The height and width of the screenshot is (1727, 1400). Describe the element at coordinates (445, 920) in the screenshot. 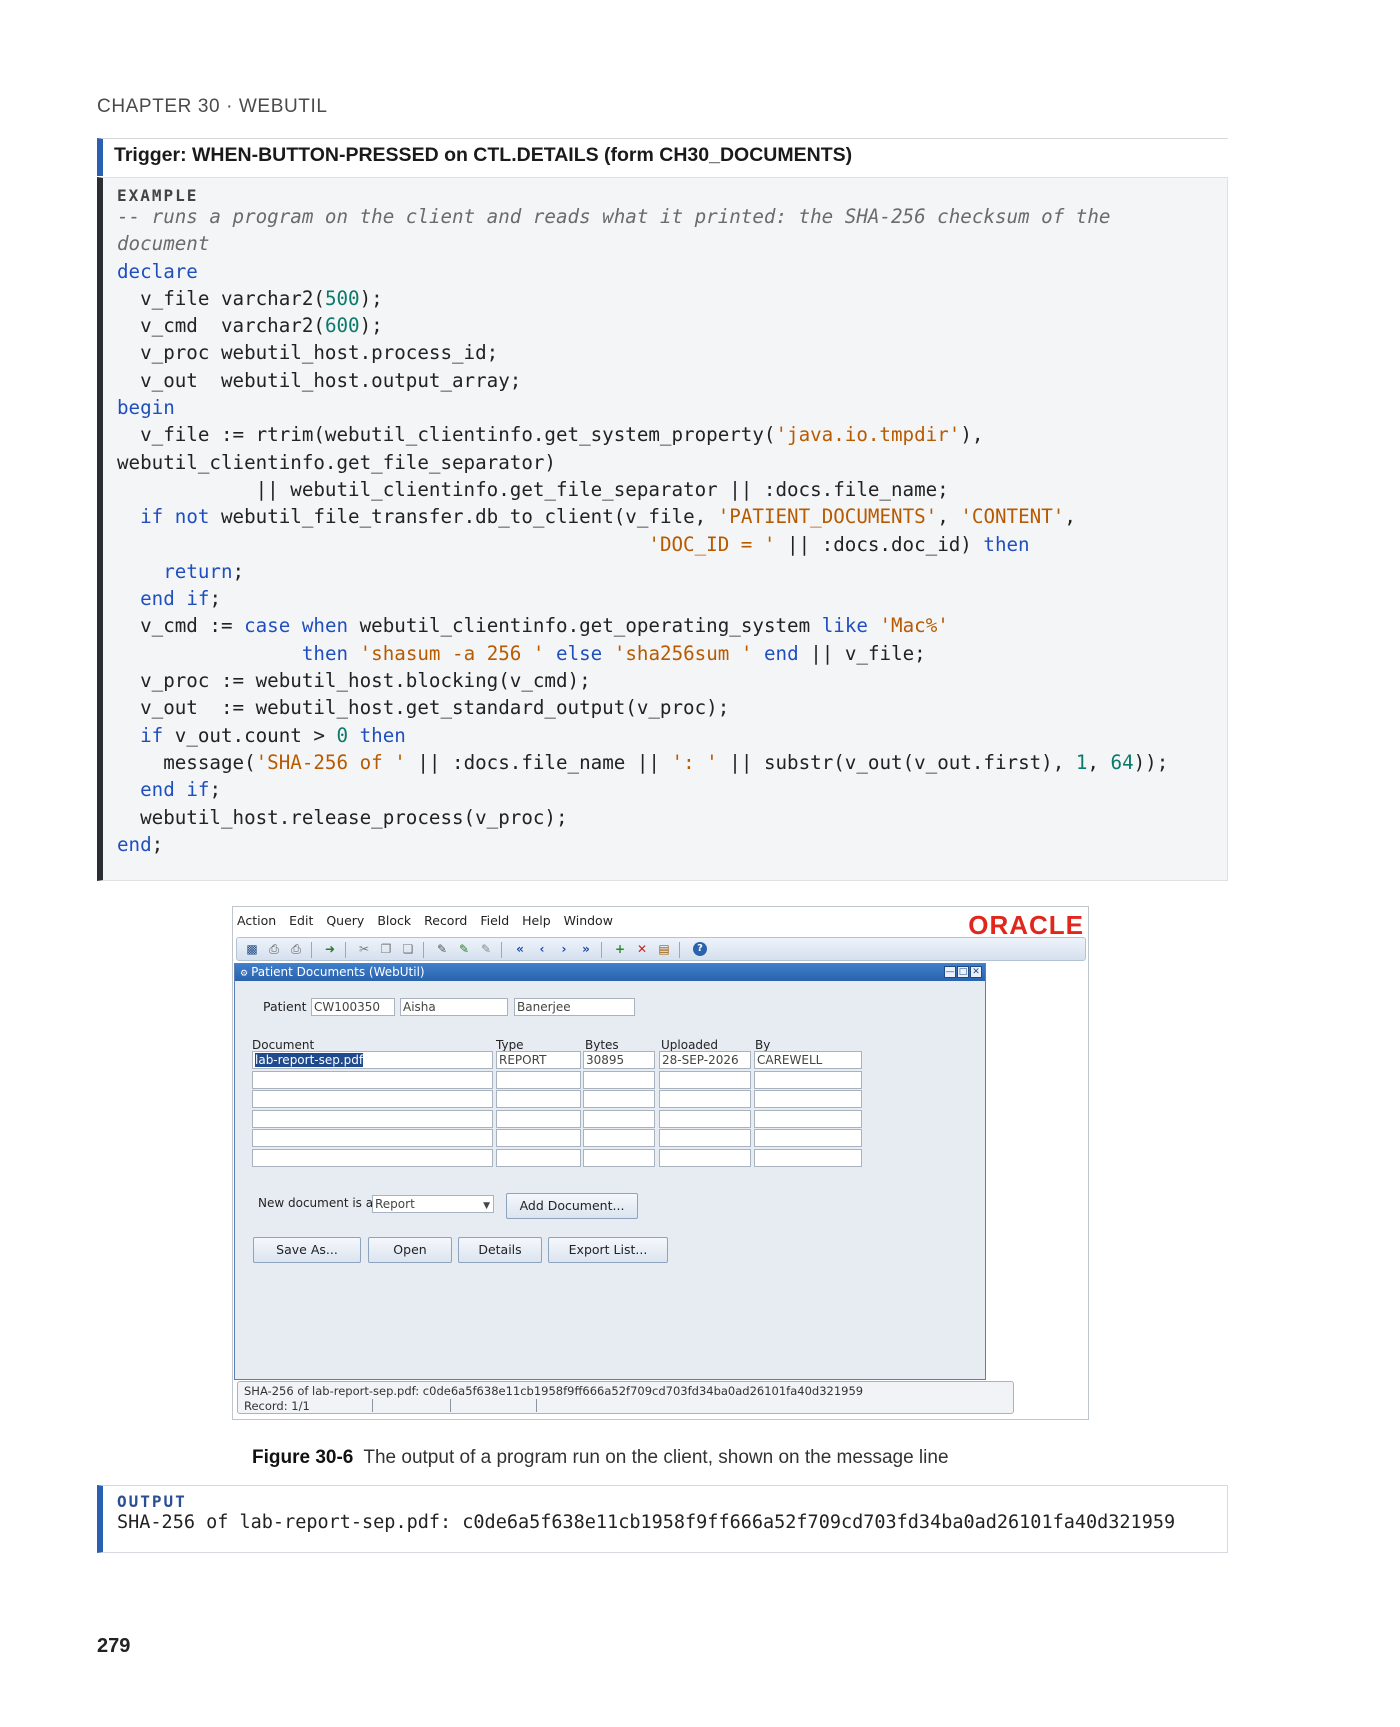

I see `menu-record: Record` at that location.